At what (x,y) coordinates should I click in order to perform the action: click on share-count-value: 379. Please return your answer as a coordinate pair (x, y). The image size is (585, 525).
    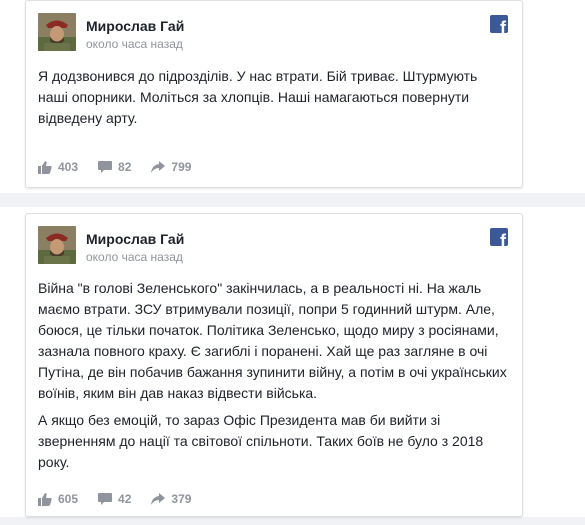
    Looking at the image, I should click on (181, 499).